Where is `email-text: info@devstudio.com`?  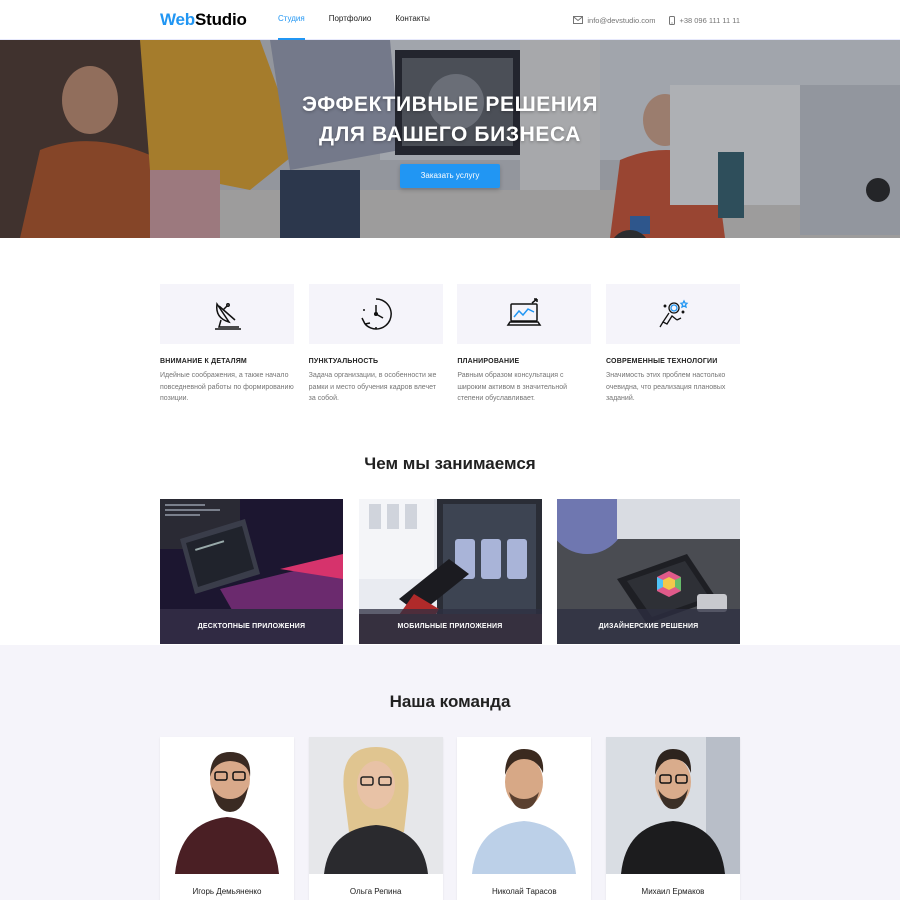
email-text: info@devstudio.com is located at coordinates (621, 20).